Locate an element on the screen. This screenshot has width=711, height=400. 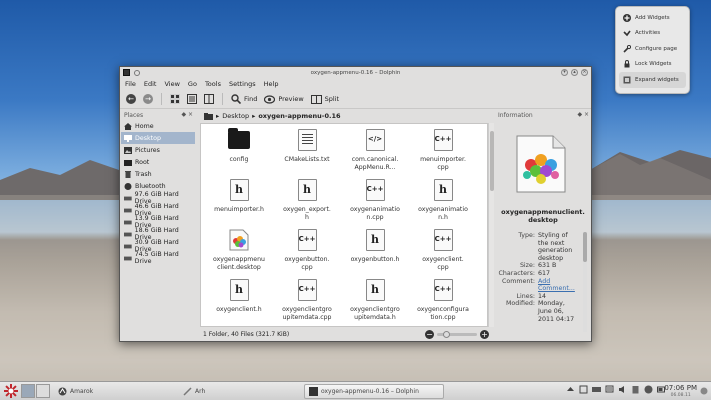
zoom-out-button: − is located at coordinates (429, 334).